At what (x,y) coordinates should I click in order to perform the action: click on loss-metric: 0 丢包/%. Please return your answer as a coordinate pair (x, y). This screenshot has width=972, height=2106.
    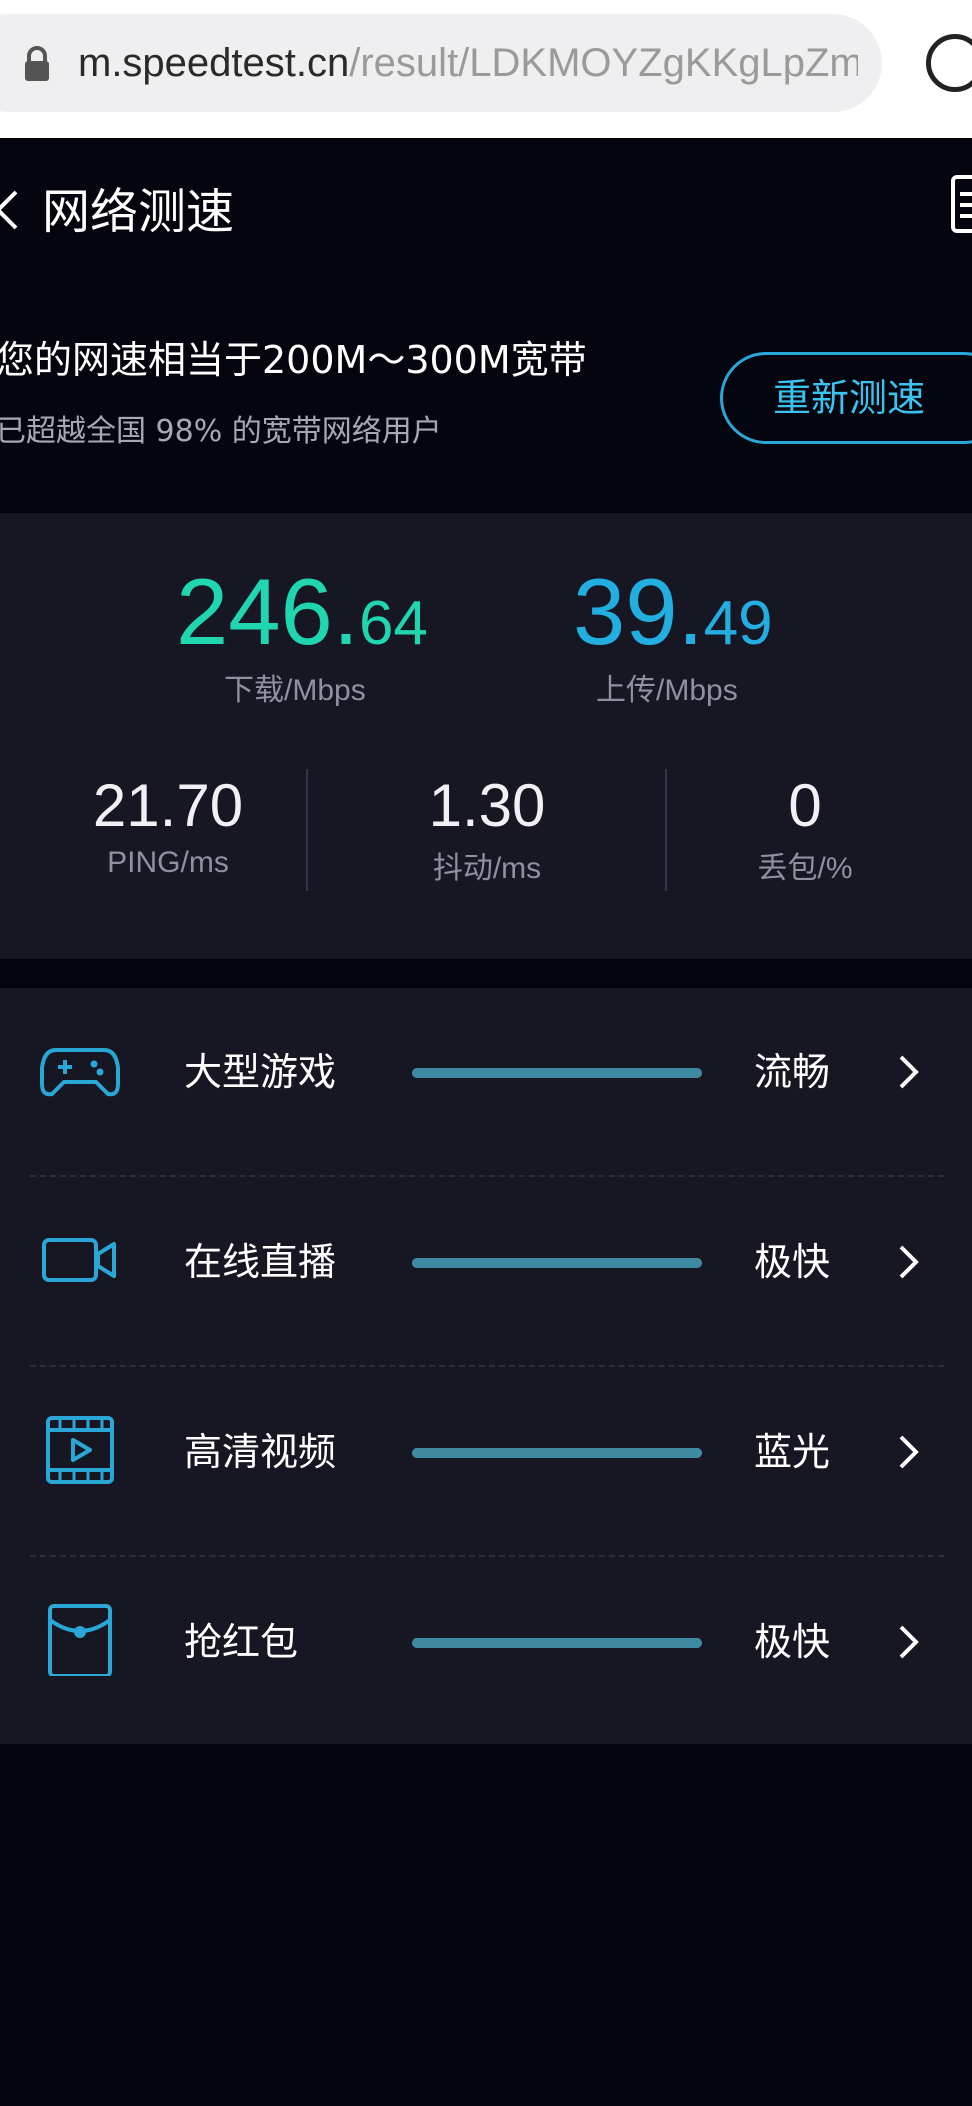
    Looking at the image, I should click on (805, 829).